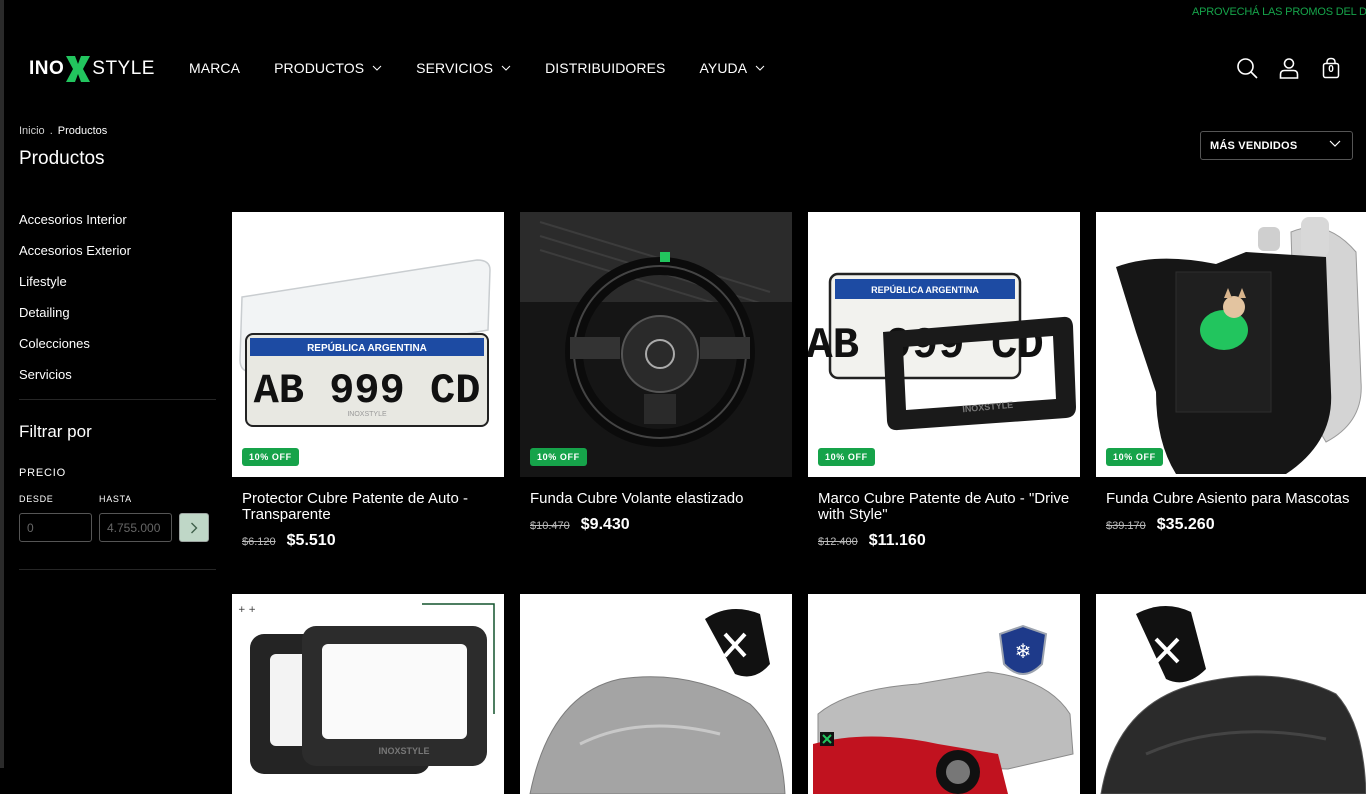 Image resolution: width=1366 pixels, height=794 pixels. I want to click on sidebar-item-servicios: Servicios, so click(117, 382).